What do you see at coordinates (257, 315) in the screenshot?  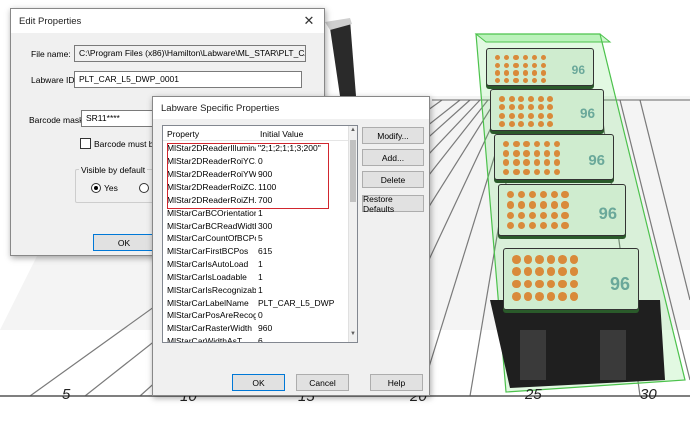 I see `property-row: MlStarCarPosAreRecog... 0` at bounding box center [257, 315].